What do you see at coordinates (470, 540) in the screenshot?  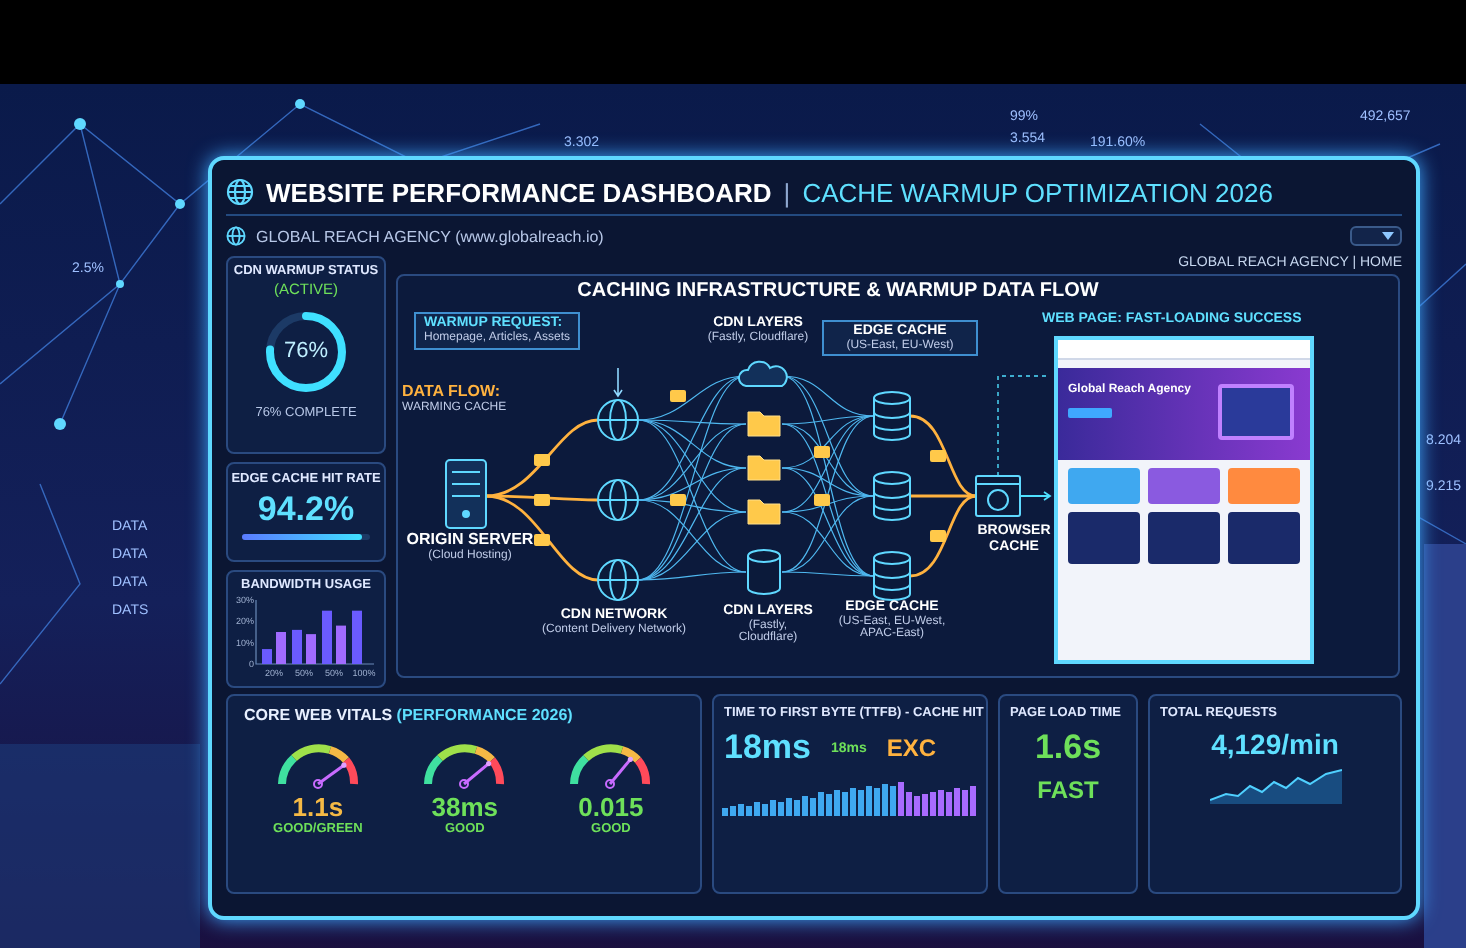 I see `node-label: ORIGIN SERVER` at bounding box center [470, 540].